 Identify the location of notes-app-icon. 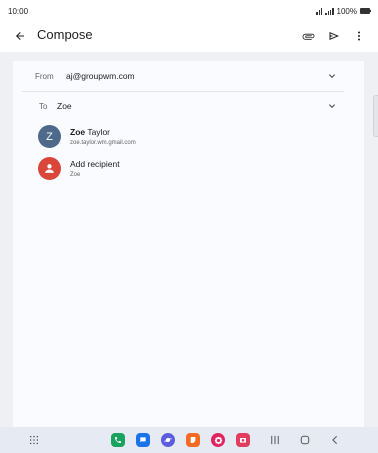
(193, 440).